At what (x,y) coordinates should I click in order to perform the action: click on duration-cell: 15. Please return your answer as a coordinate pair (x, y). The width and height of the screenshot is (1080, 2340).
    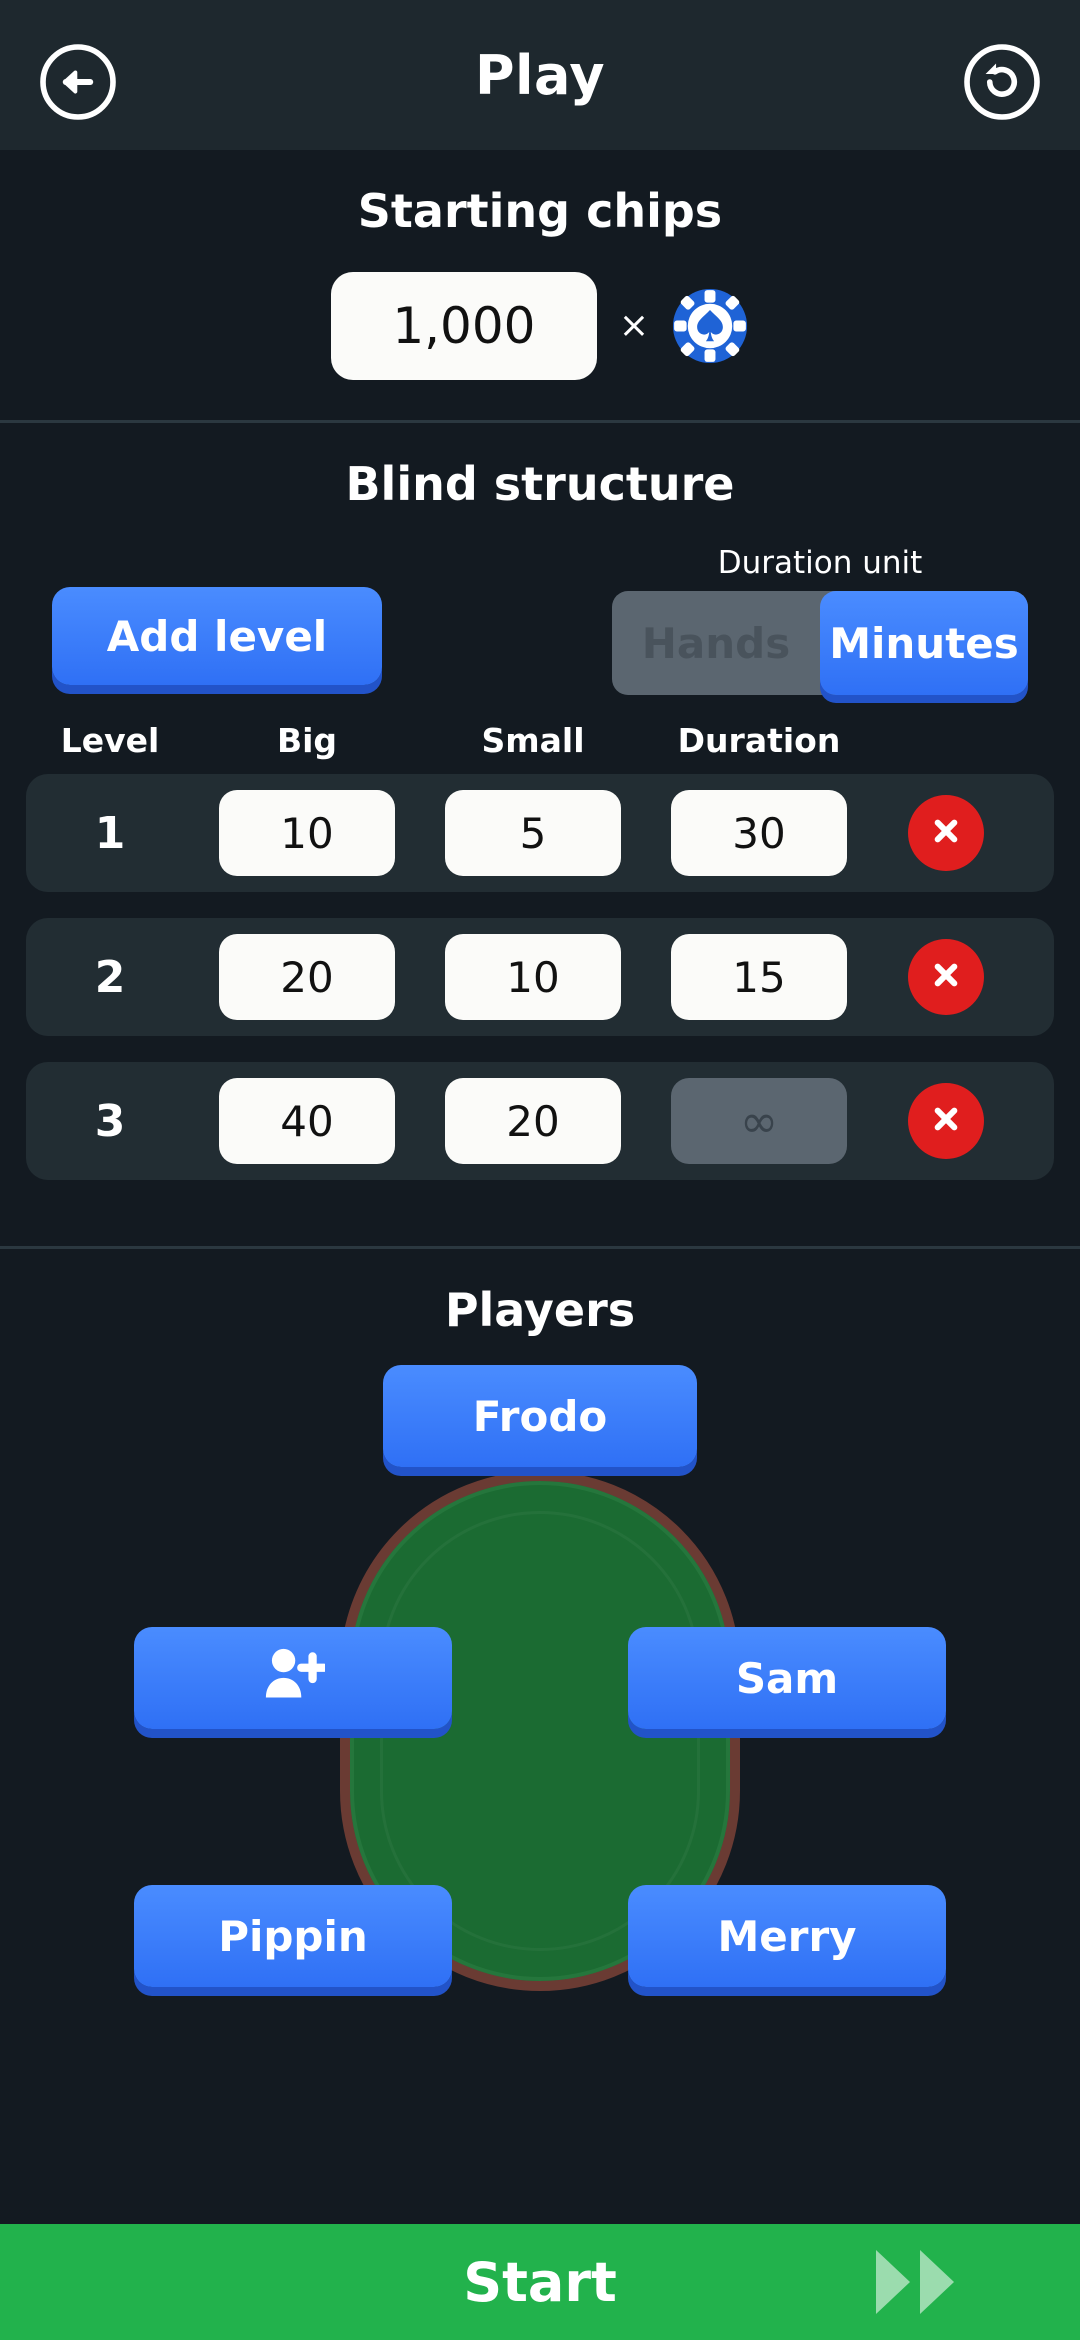
    Looking at the image, I should click on (759, 977).